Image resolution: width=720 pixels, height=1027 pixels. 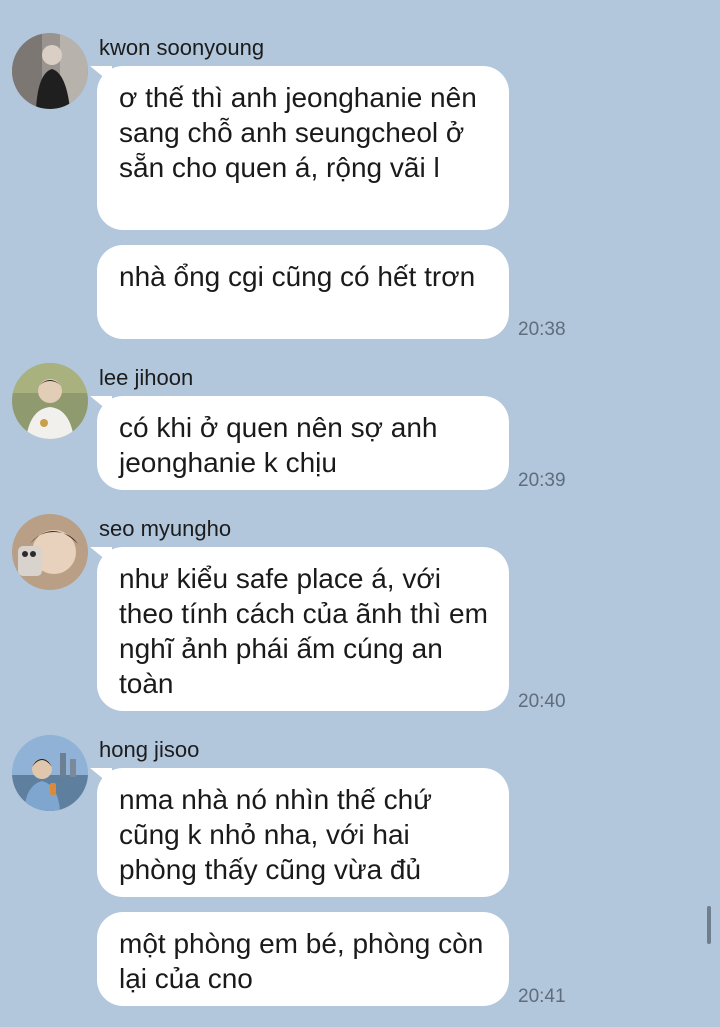 I want to click on avatar-hong-jisoo, so click(x=50, y=773).